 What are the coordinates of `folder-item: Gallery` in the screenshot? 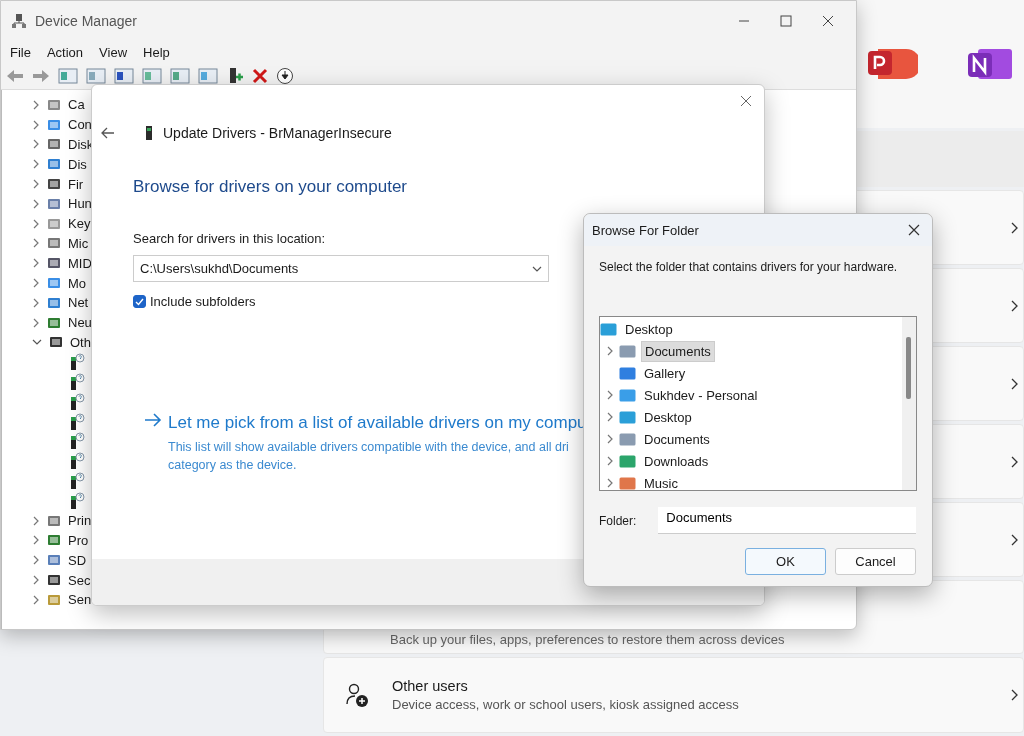 It's located at (665, 373).